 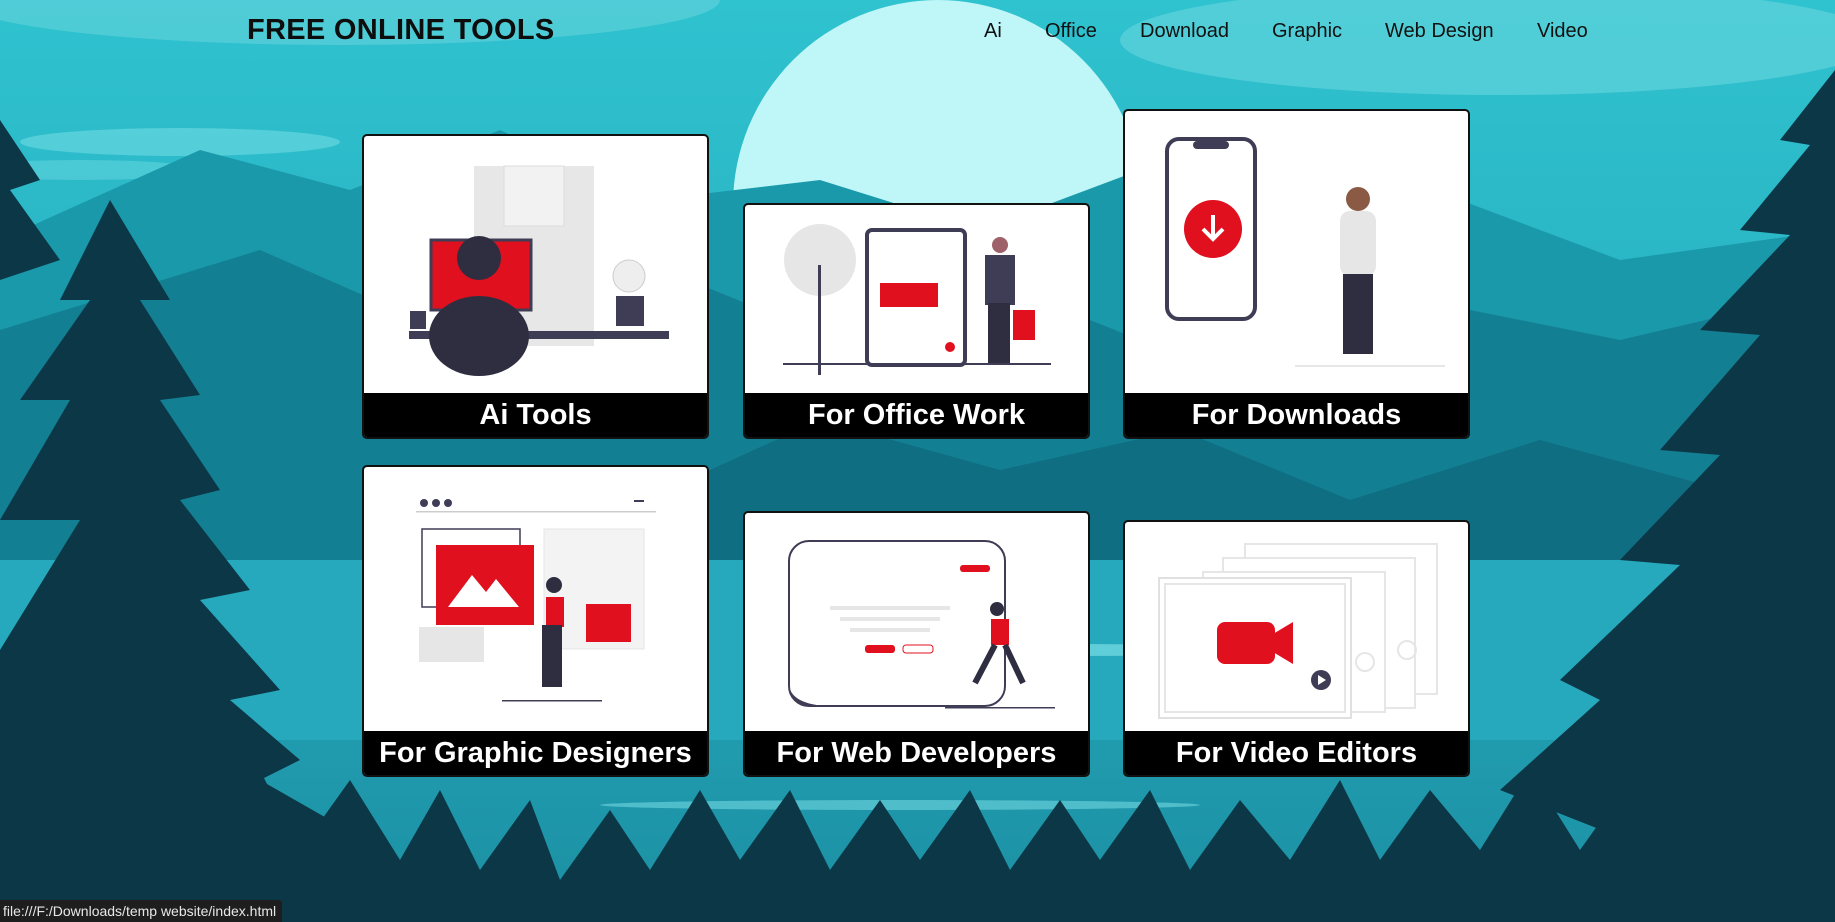 I want to click on card-graphic-designers: For Graphic Designers, so click(x=535, y=621).